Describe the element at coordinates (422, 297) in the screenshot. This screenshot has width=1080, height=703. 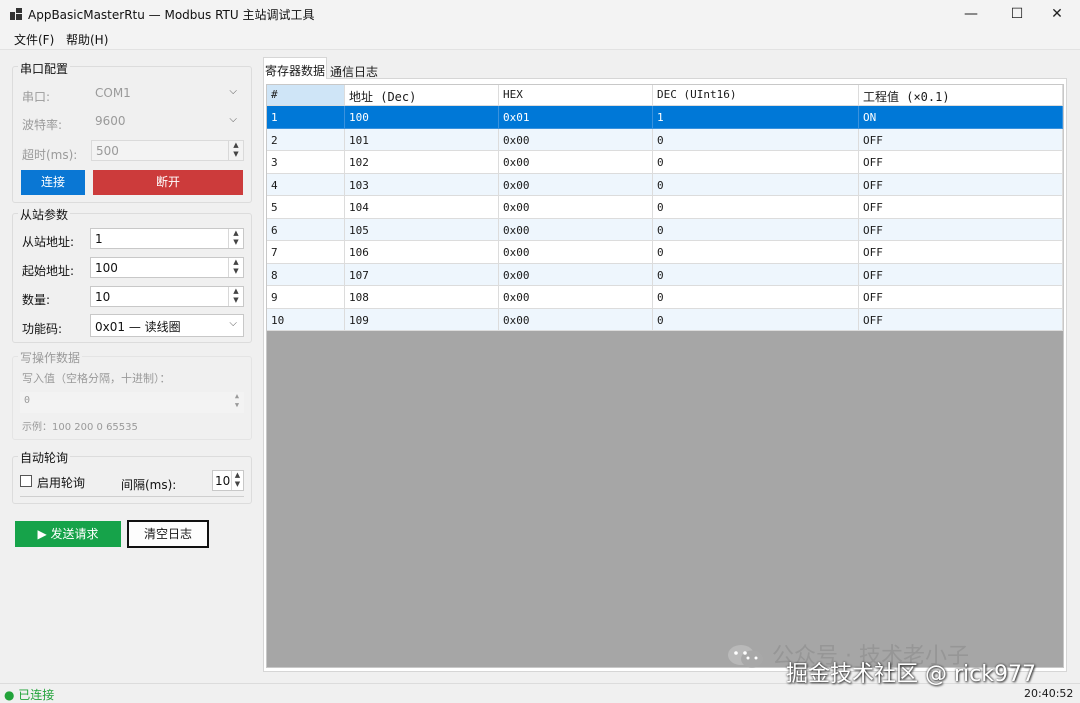
I see `table-cell: 108` at that location.